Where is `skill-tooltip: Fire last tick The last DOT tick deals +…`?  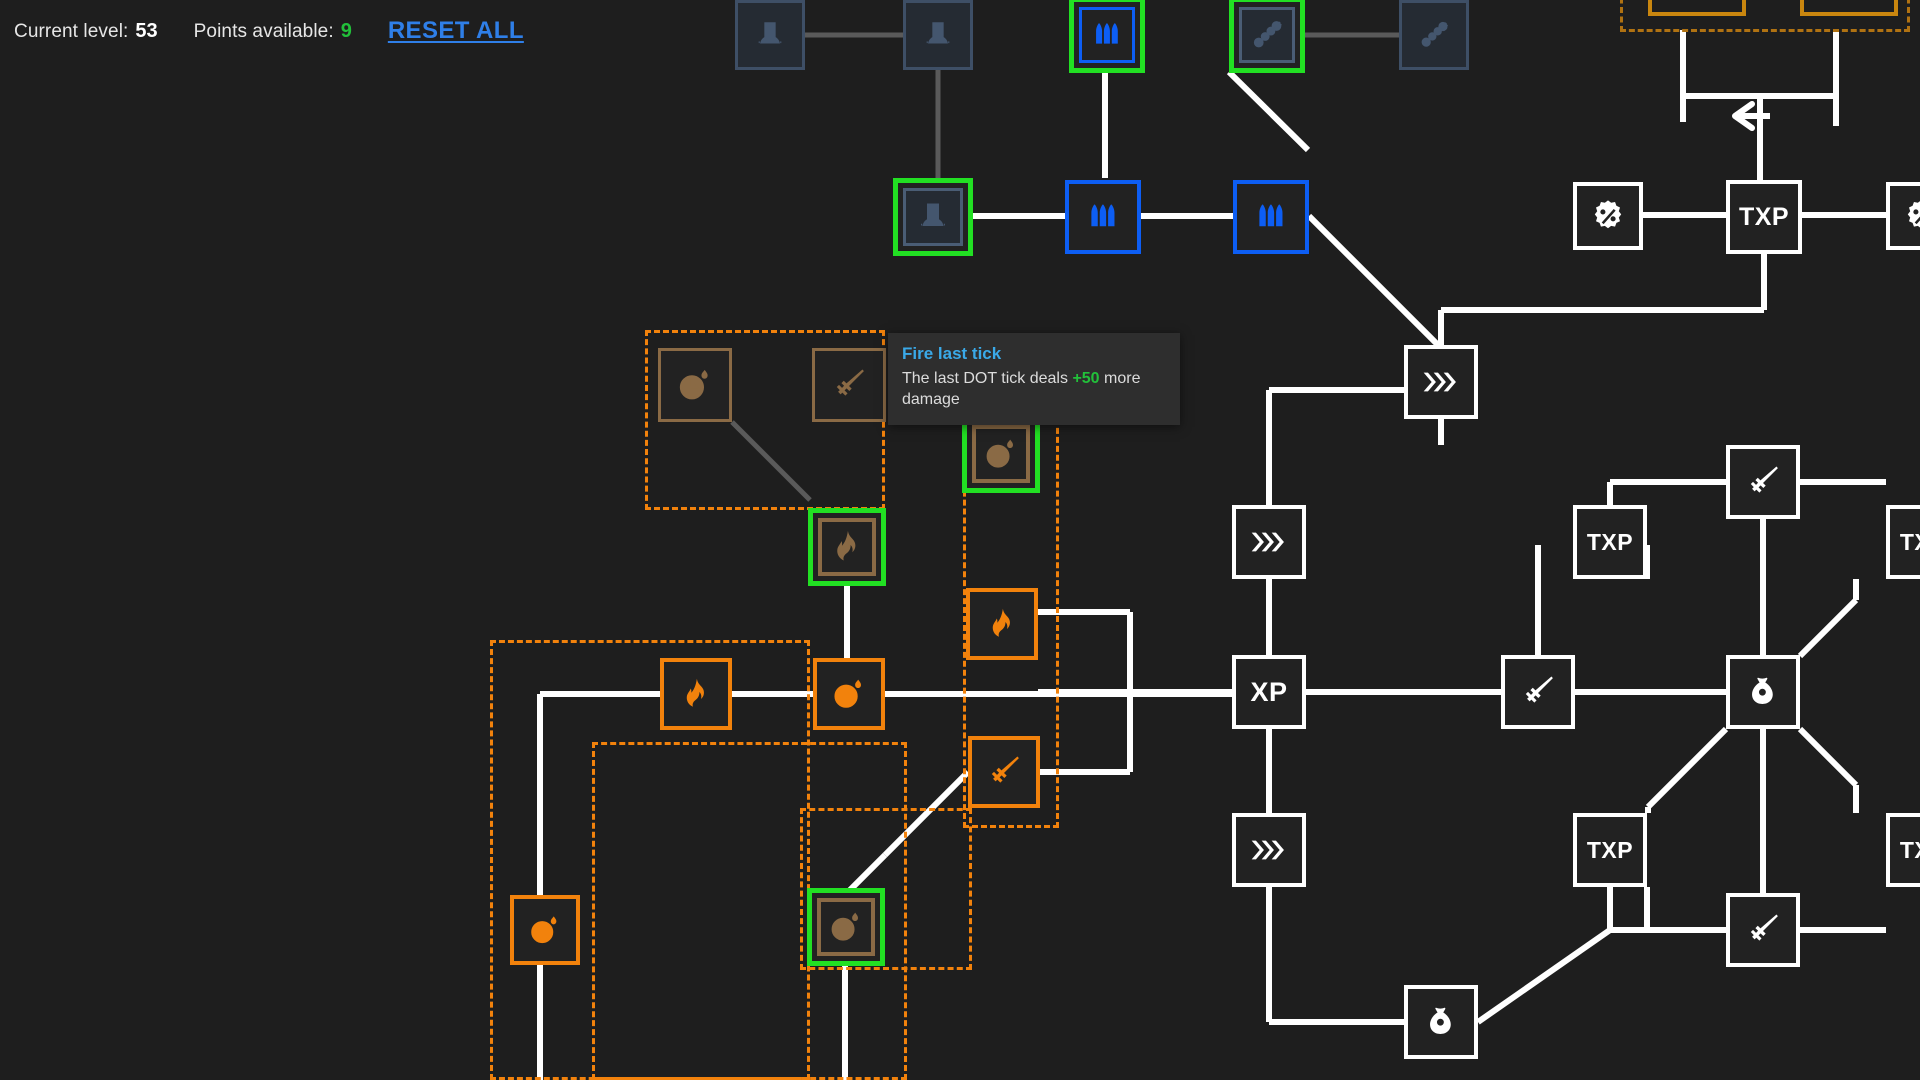 skill-tooltip: Fire last tick The last DOT tick deals +… is located at coordinates (1034, 379).